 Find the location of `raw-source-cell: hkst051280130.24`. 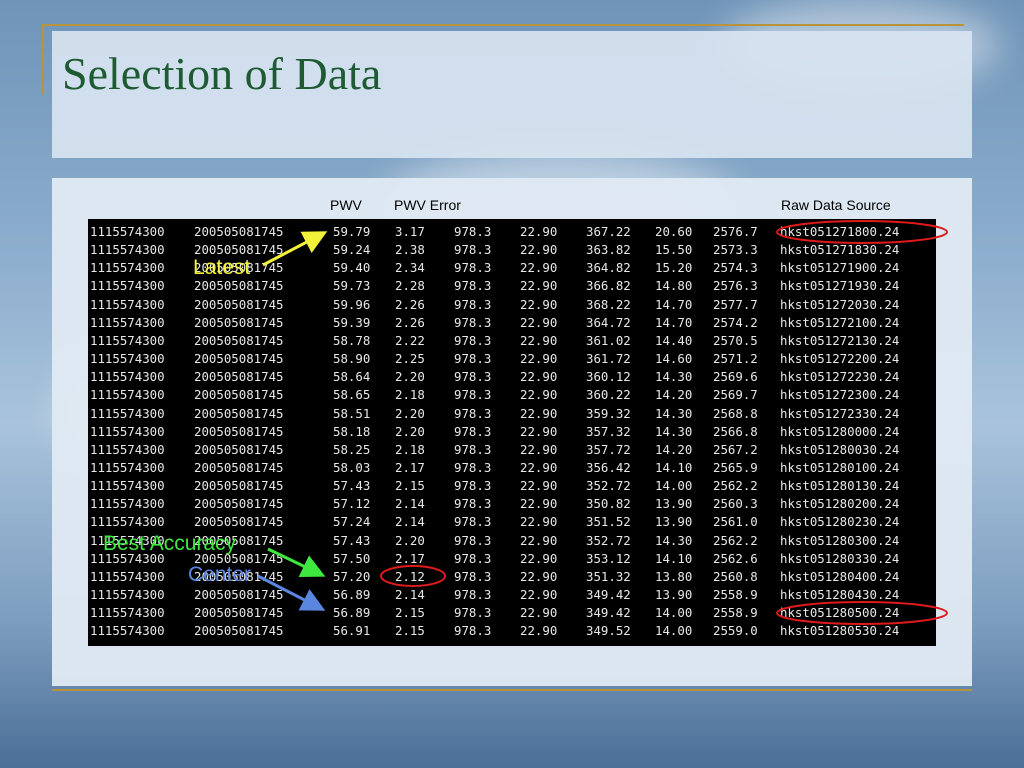

raw-source-cell: hkst051280130.24 is located at coordinates (840, 486).